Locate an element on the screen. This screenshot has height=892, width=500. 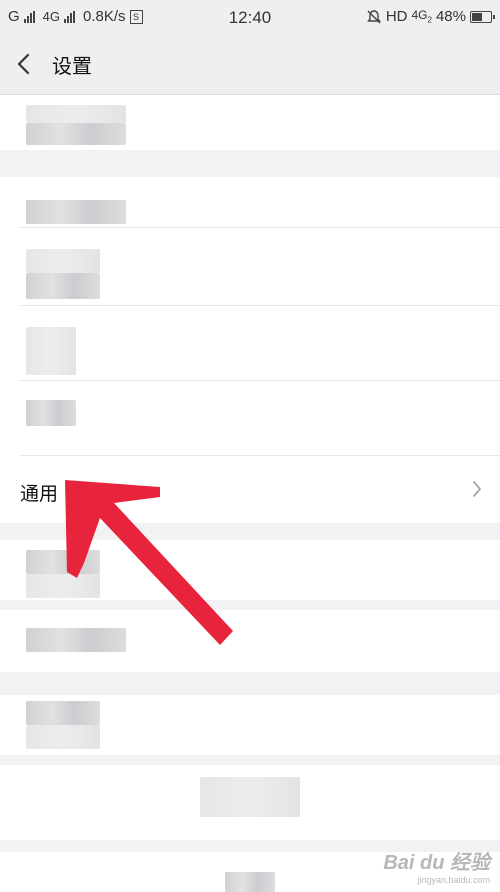
back-arrow-icon is located at coordinates (25, 64).